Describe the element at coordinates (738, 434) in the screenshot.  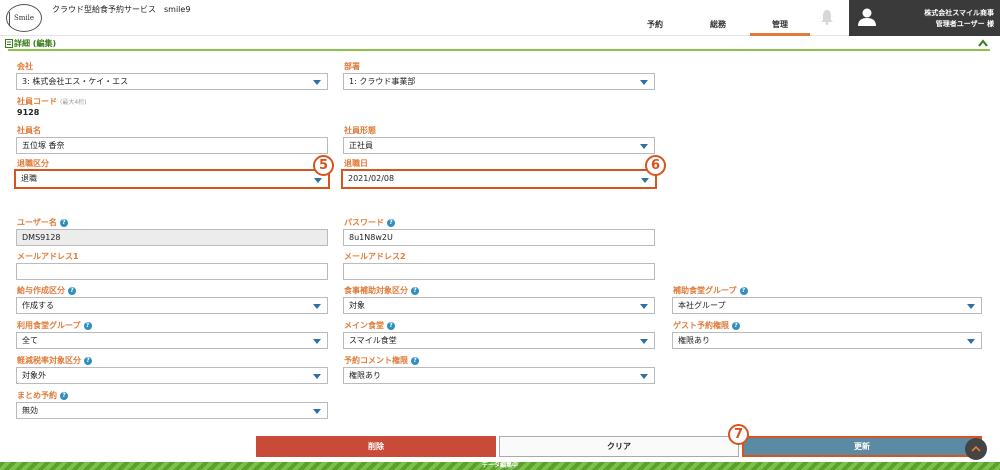
I see `callout-badge-7: 7` at that location.